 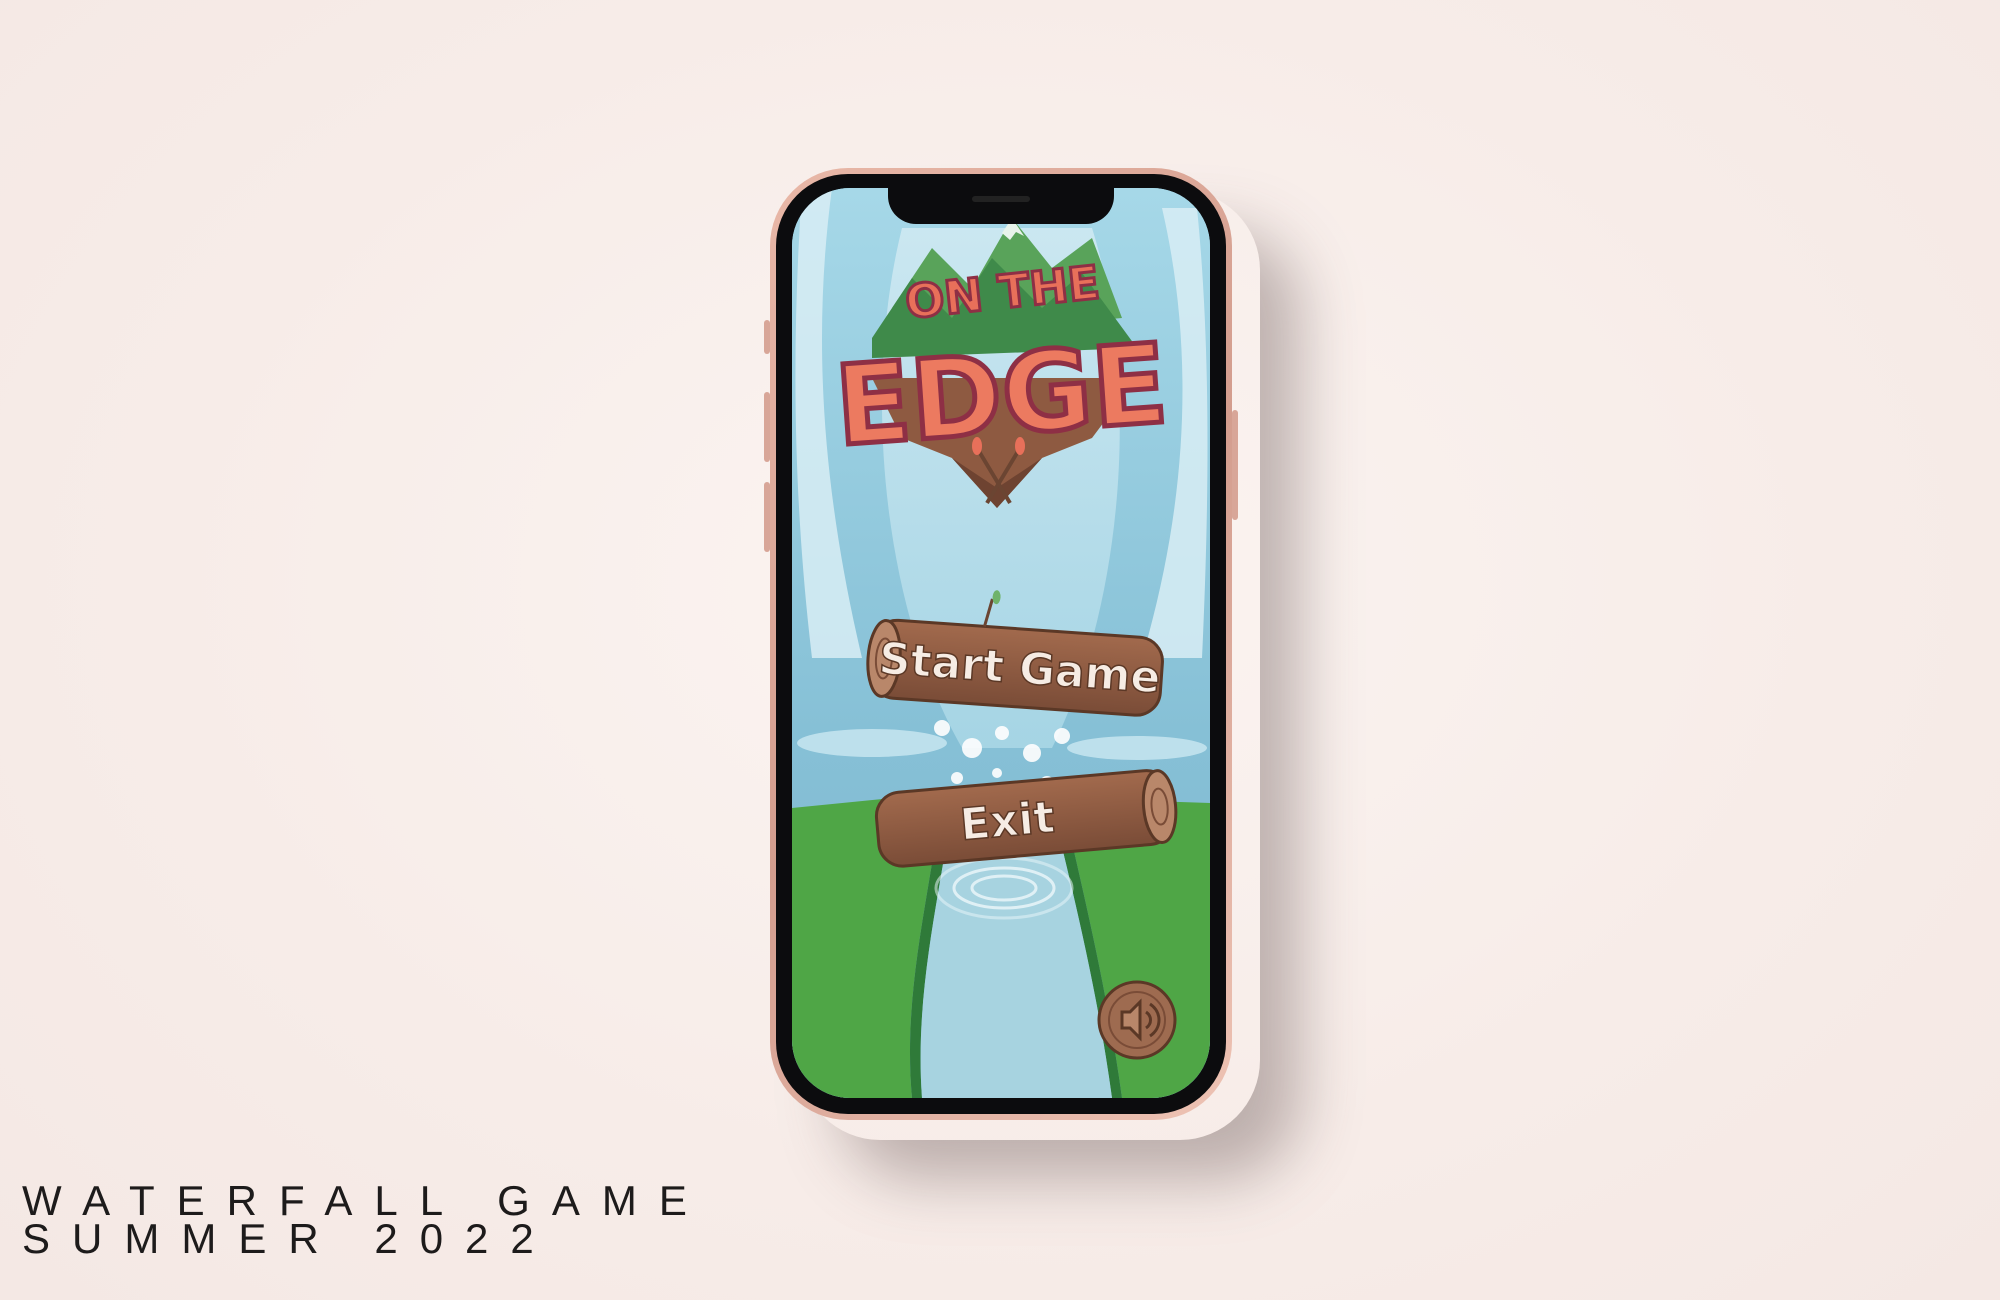 What do you see at coordinates (1007, 821) in the screenshot?
I see `exit-label: Exit` at bounding box center [1007, 821].